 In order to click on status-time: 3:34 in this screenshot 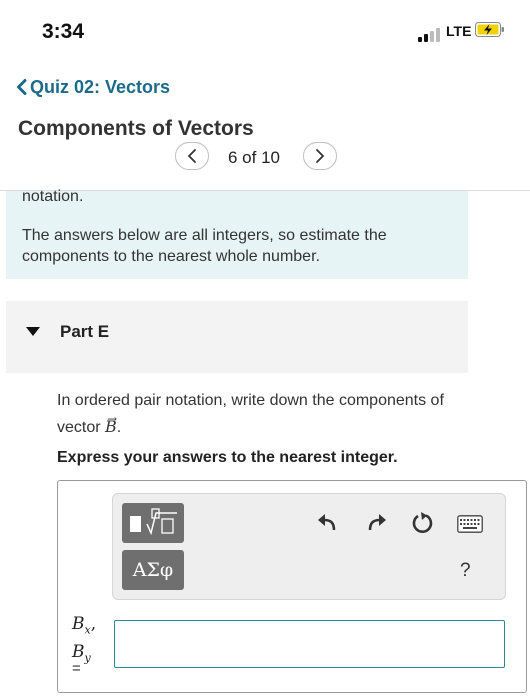, I will do `click(63, 31)`.